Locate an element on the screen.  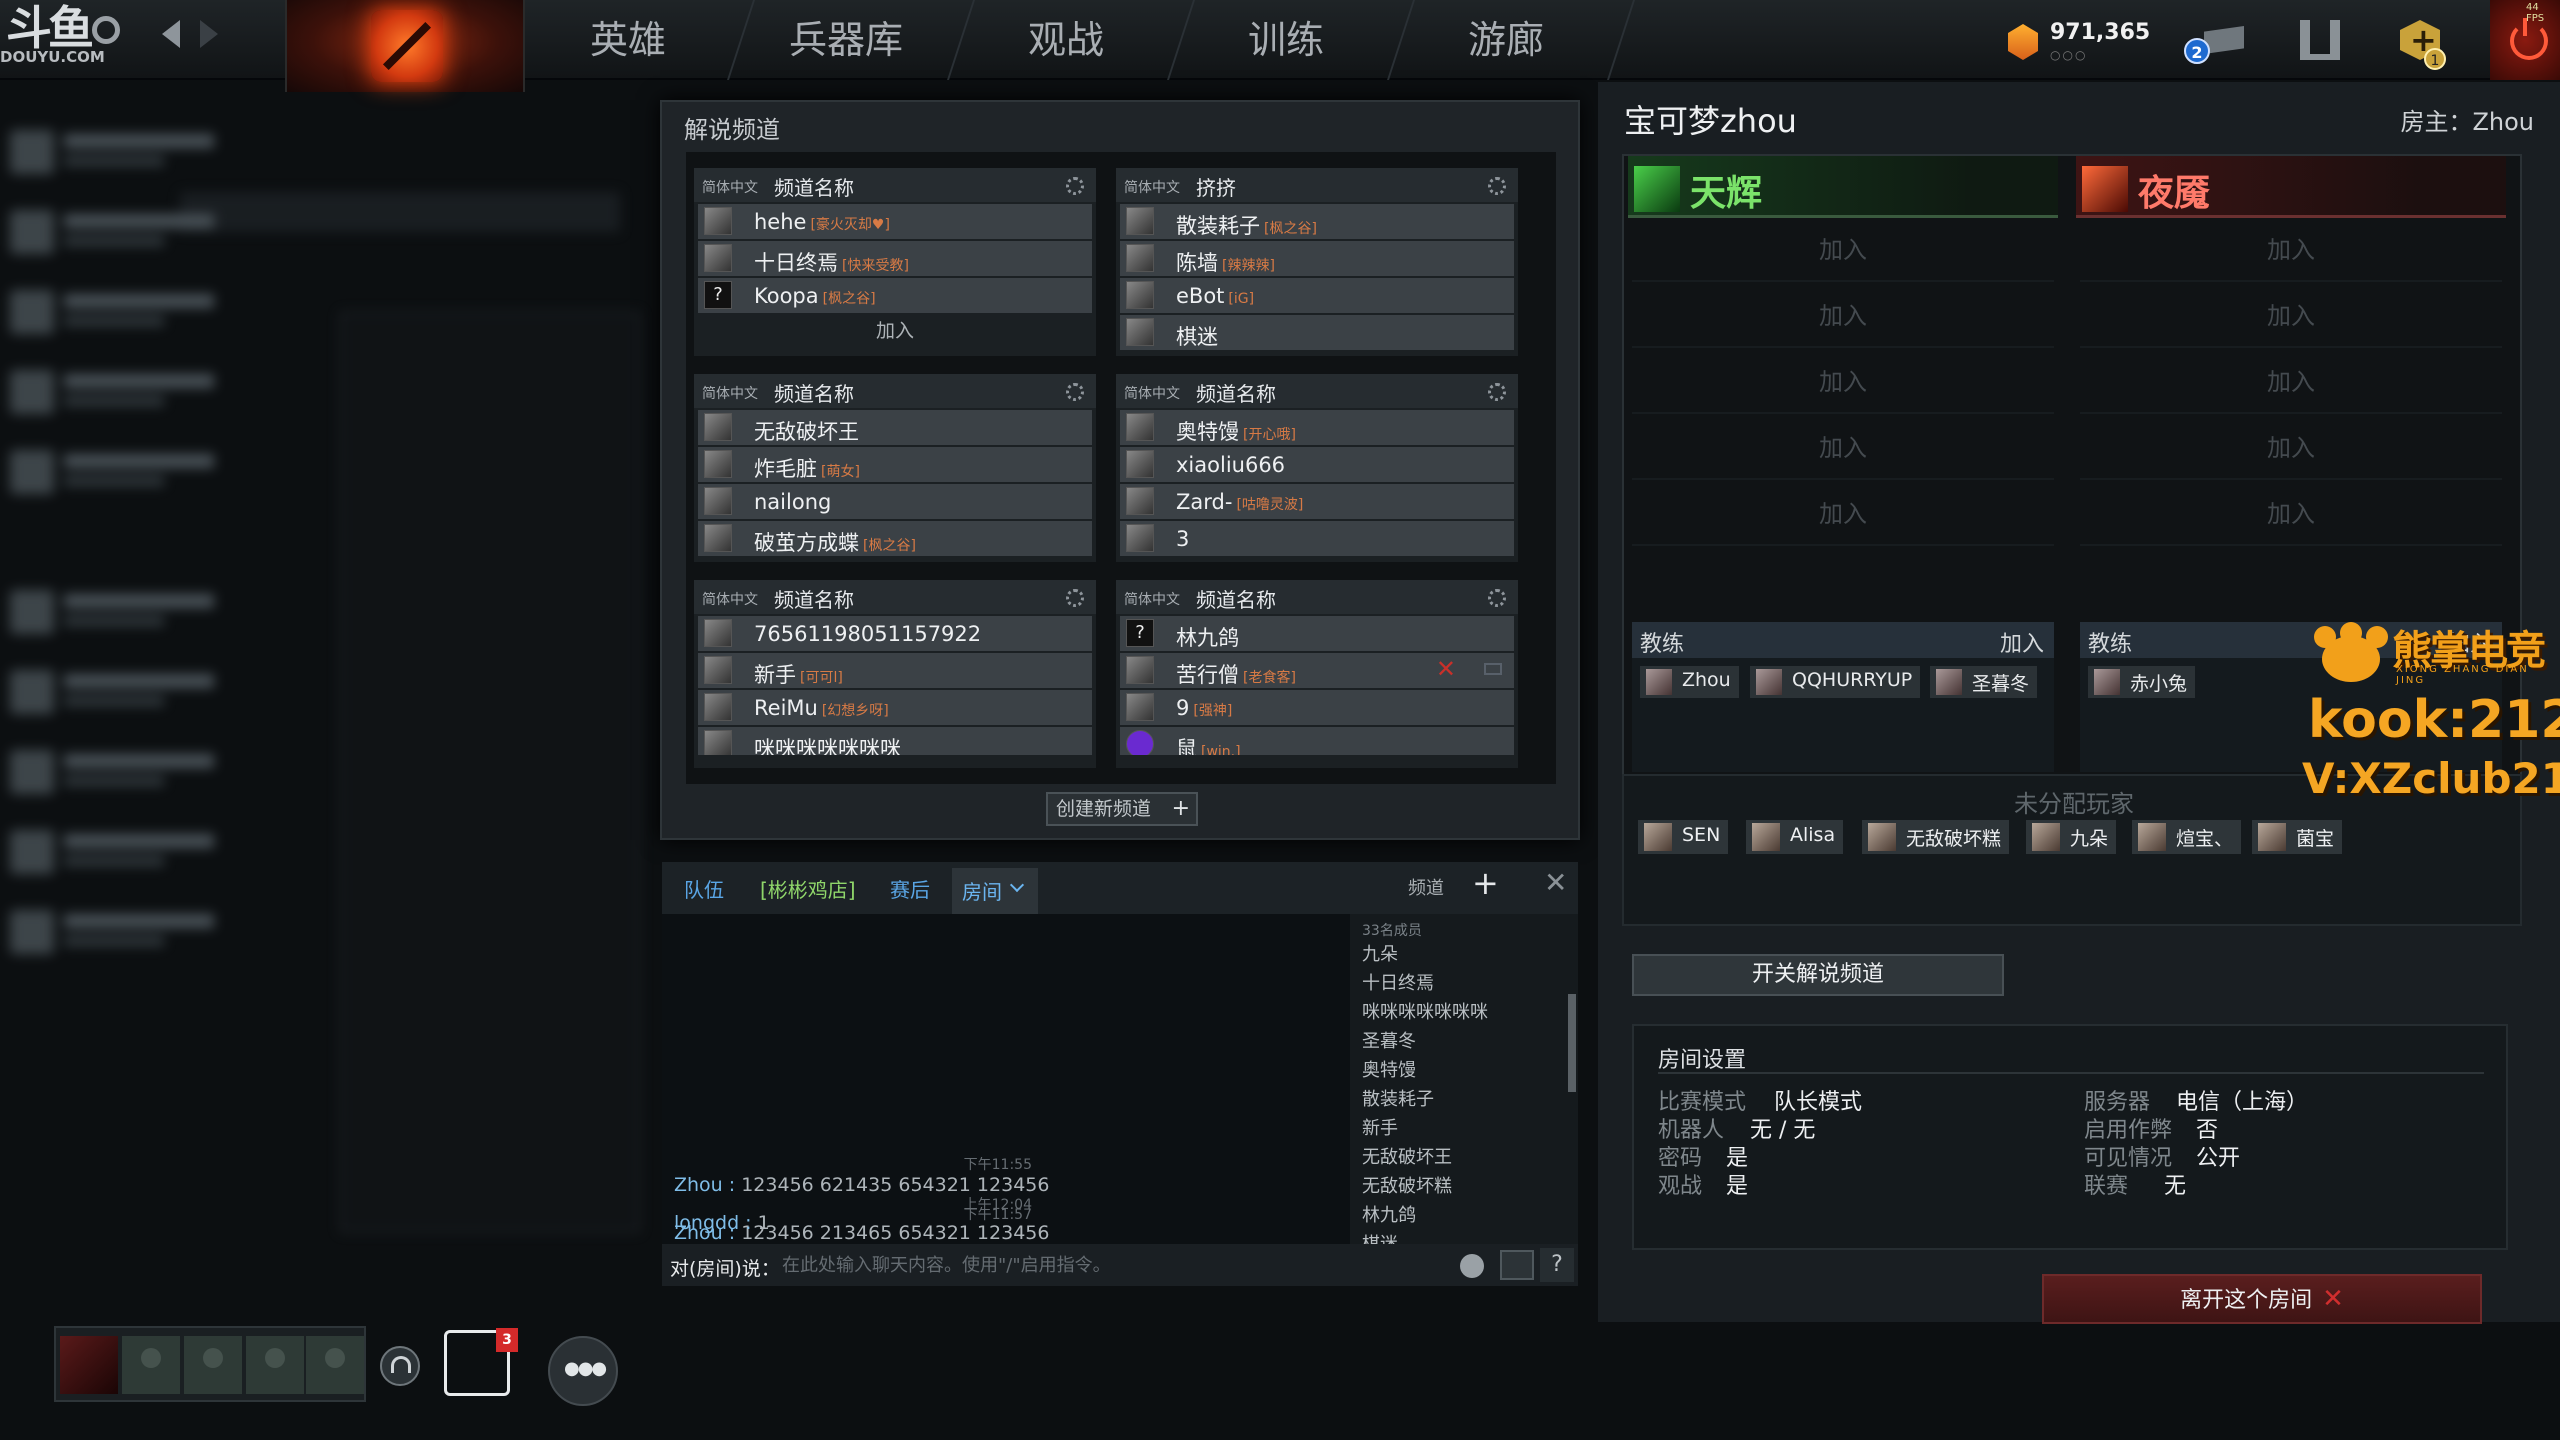
forward-arrow-icon is located at coordinates (209, 34).